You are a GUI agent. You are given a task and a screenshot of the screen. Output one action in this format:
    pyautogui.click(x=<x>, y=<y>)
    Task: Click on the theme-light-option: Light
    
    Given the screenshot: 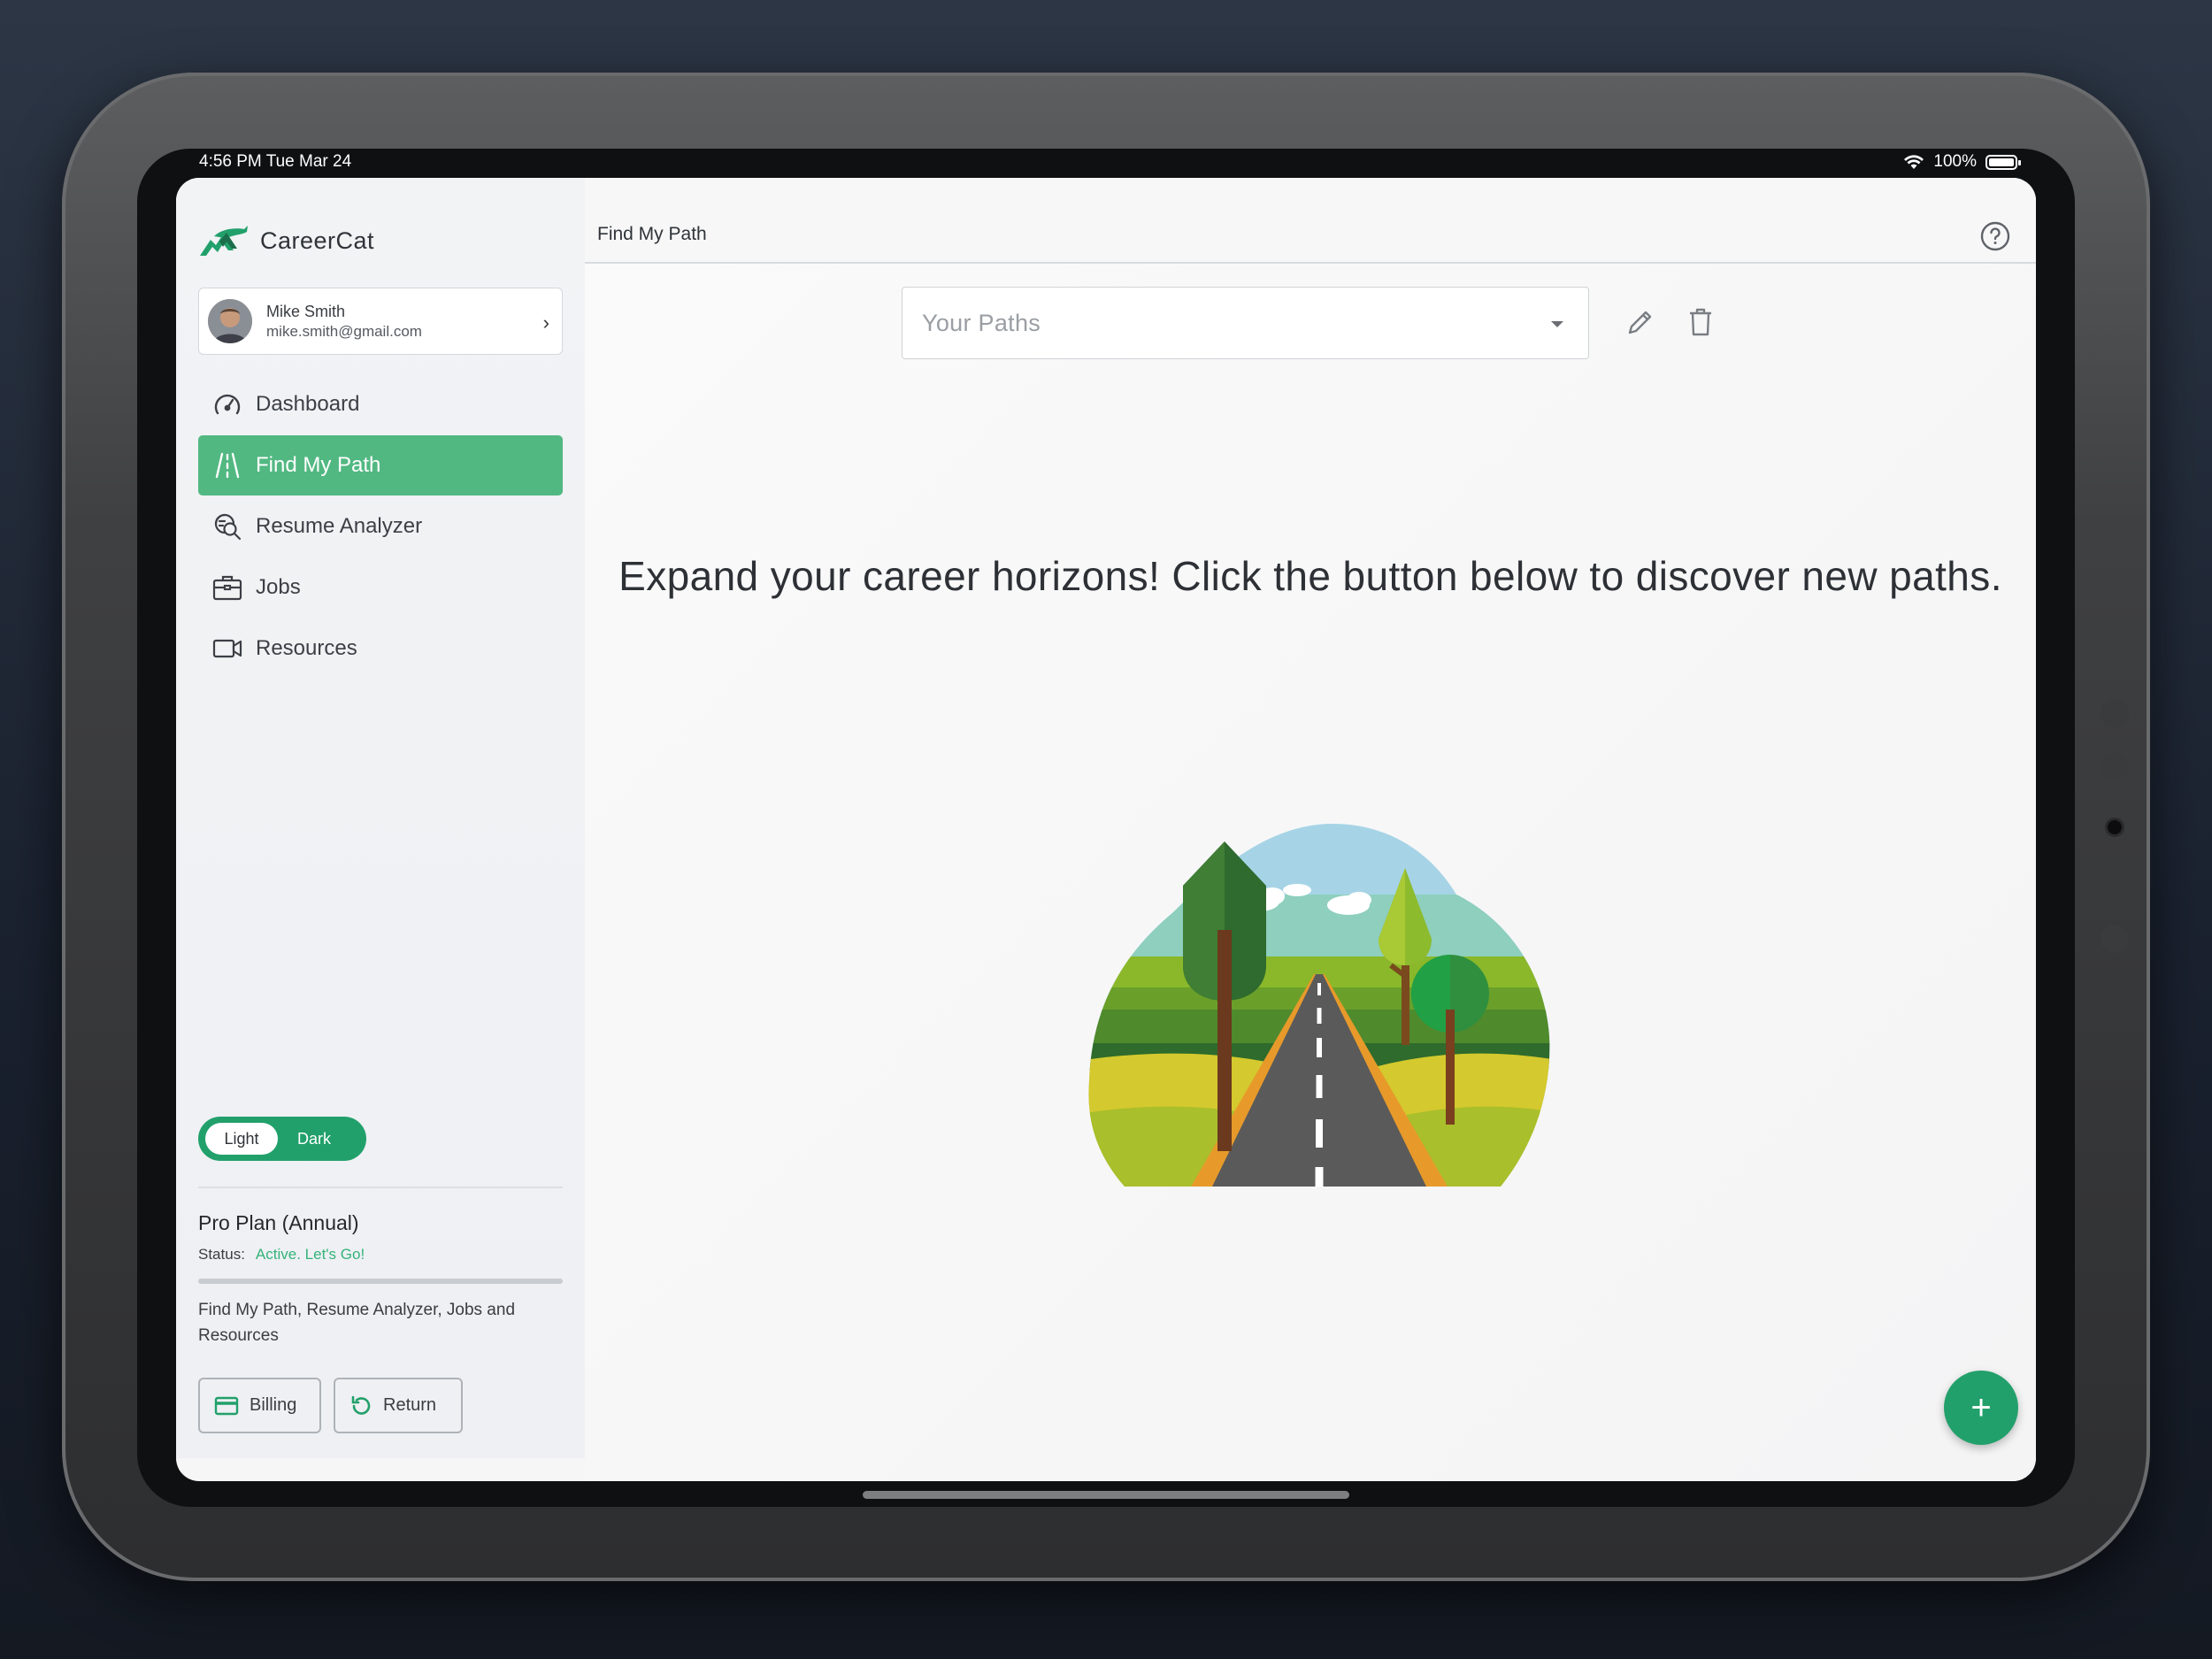 What is the action you would take?
    pyautogui.click(x=242, y=1139)
    